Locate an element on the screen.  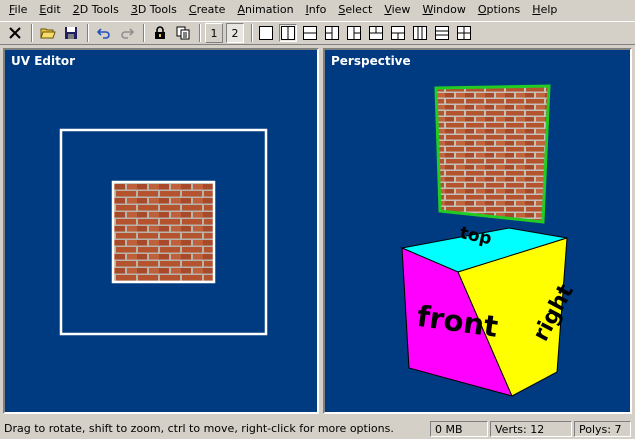
undo-button is located at coordinates (104, 33).